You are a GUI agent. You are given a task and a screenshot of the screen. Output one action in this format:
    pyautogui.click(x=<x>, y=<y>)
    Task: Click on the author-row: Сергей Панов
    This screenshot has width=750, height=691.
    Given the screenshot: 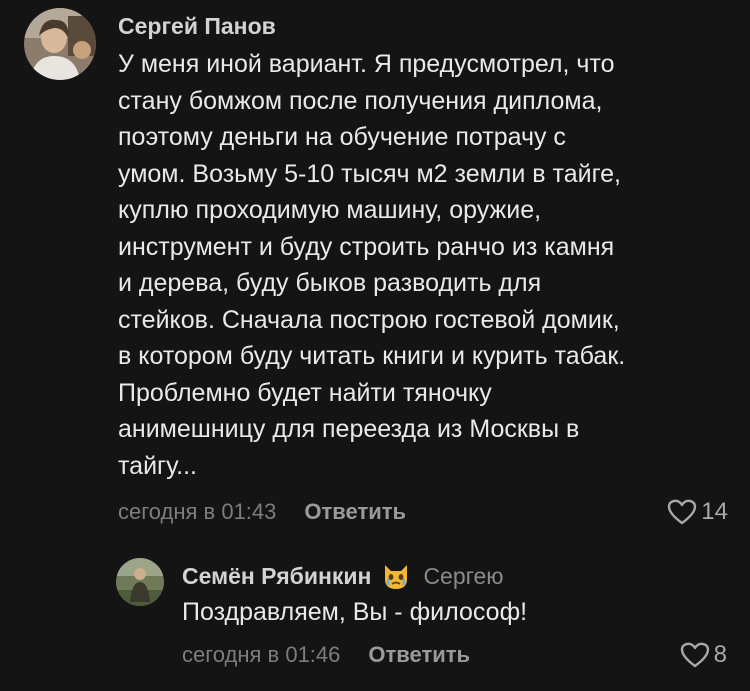 What is the action you would take?
    pyautogui.click(x=423, y=26)
    